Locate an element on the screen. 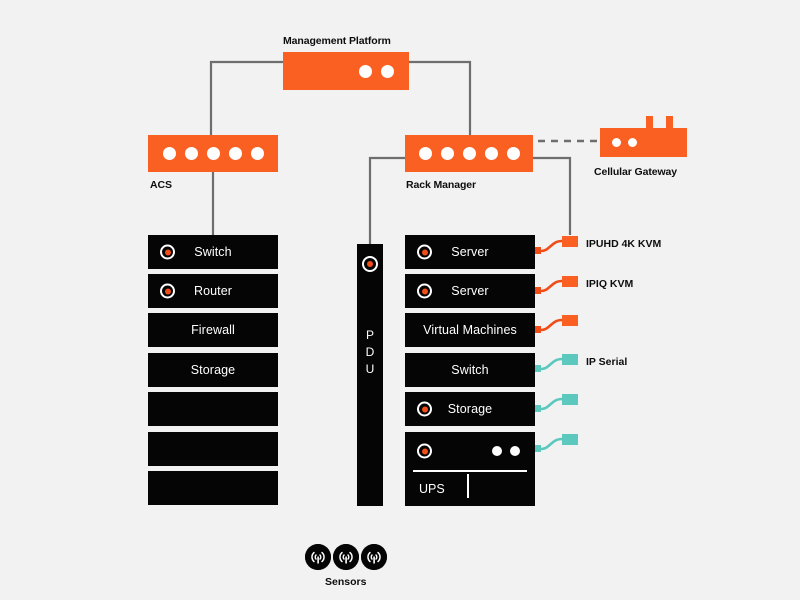  rack-manager-label: Rack Manager is located at coordinates (441, 185).